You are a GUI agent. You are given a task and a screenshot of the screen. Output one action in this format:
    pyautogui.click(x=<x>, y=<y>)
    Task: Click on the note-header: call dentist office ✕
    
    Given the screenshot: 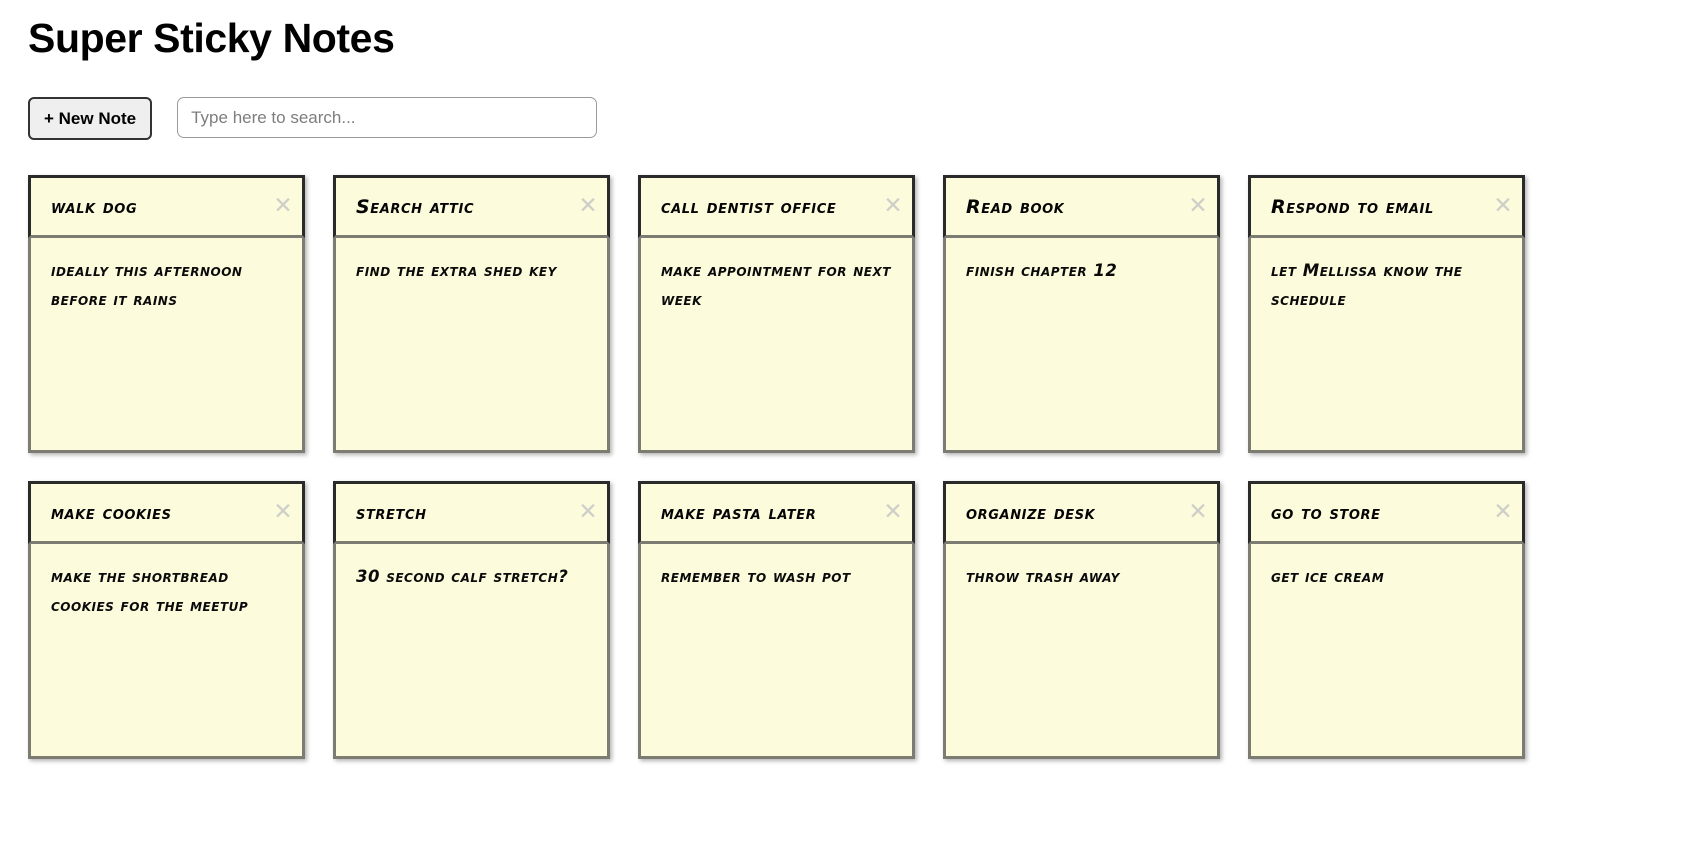 What is the action you would take?
    pyautogui.click(x=776, y=206)
    